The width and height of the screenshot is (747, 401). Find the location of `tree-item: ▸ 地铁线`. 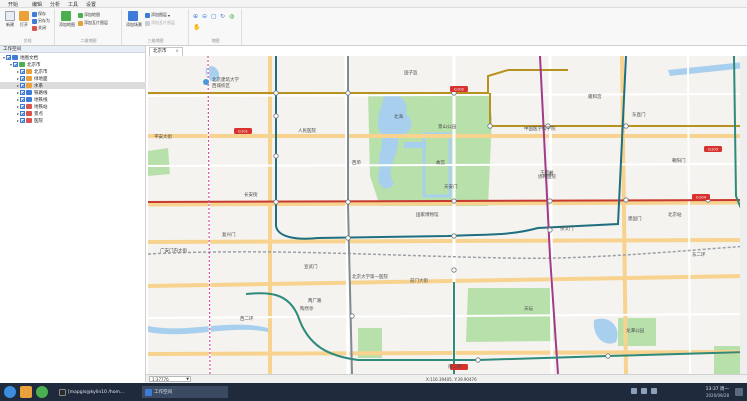

tree-item: ▸ 地铁线 is located at coordinates (73, 99).